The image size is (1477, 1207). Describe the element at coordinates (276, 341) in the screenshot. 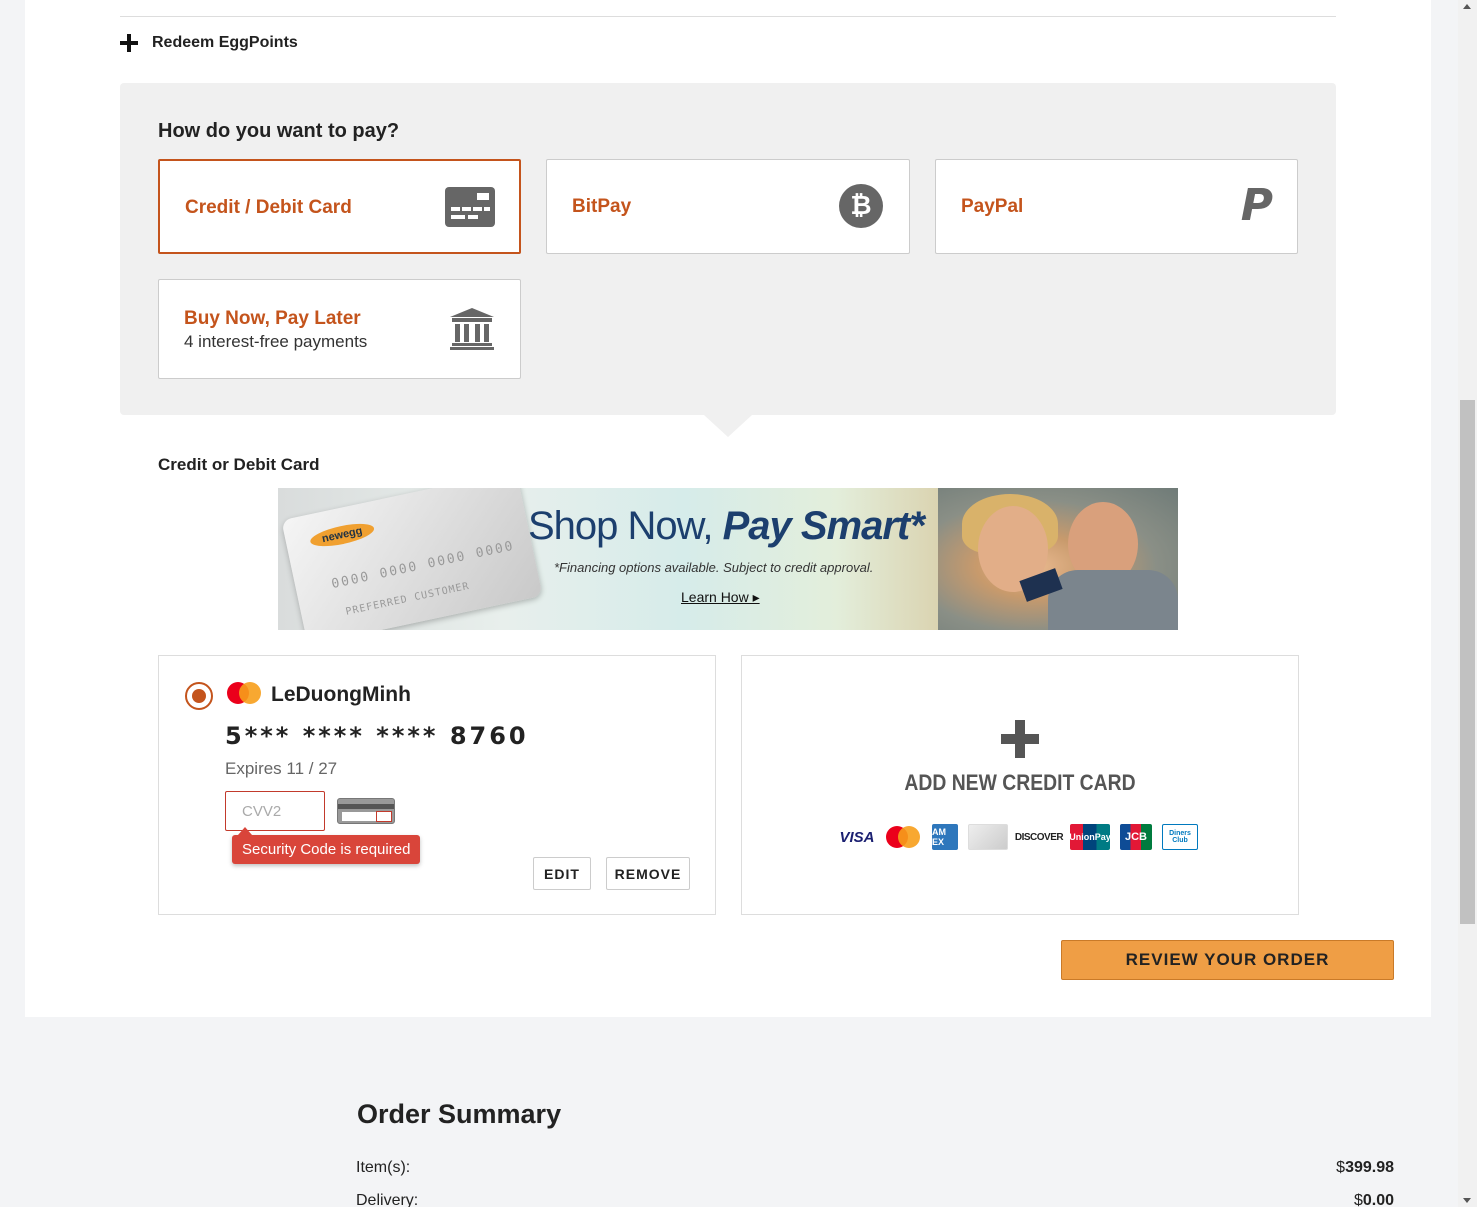

I see `payment-option-sublabel: 4 interest-free payments` at that location.